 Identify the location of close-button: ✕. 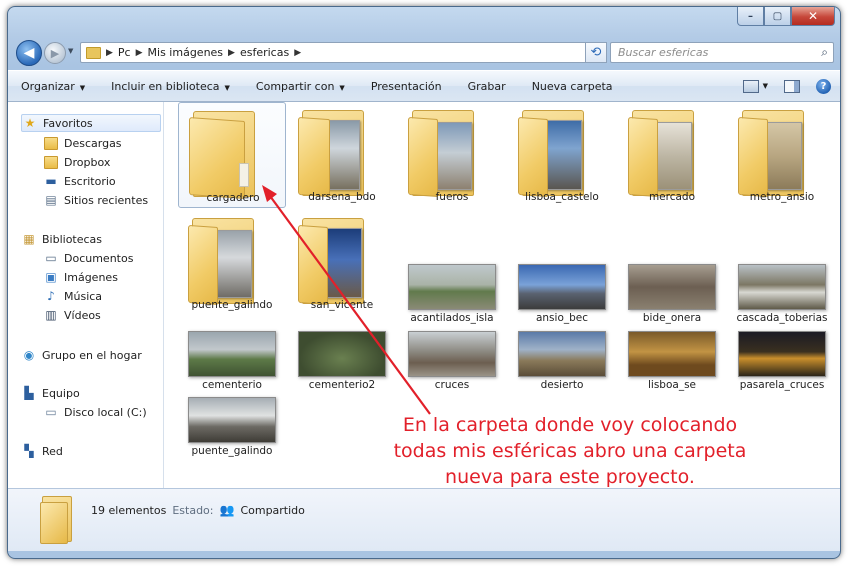
(813, 16).